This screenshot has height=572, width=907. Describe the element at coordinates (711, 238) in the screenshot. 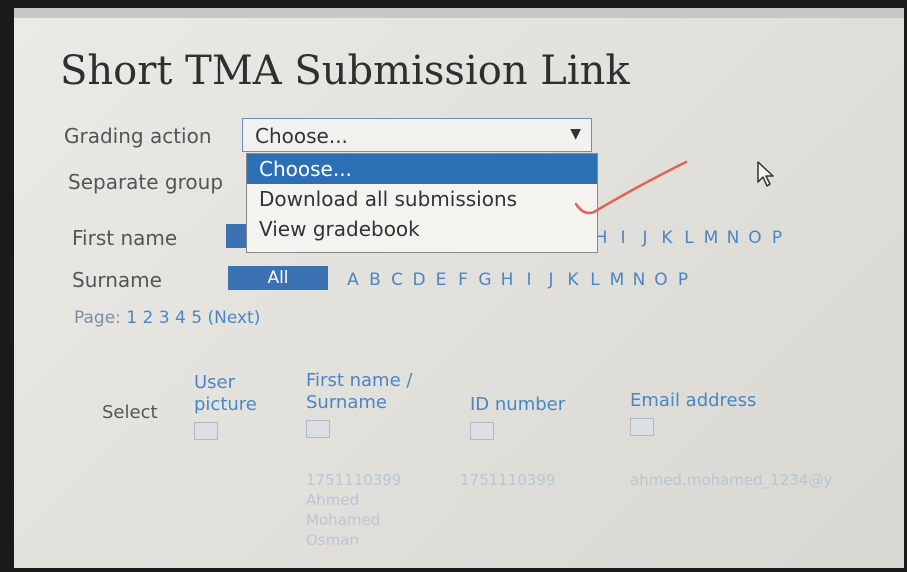

I see `first-name-letter-m: M` at that location.